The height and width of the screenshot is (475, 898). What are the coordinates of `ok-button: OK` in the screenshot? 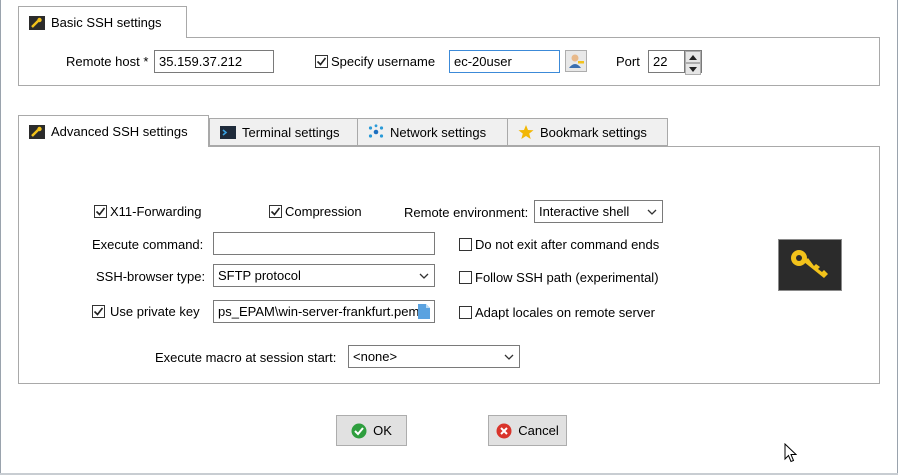 It's located at (371, 430).